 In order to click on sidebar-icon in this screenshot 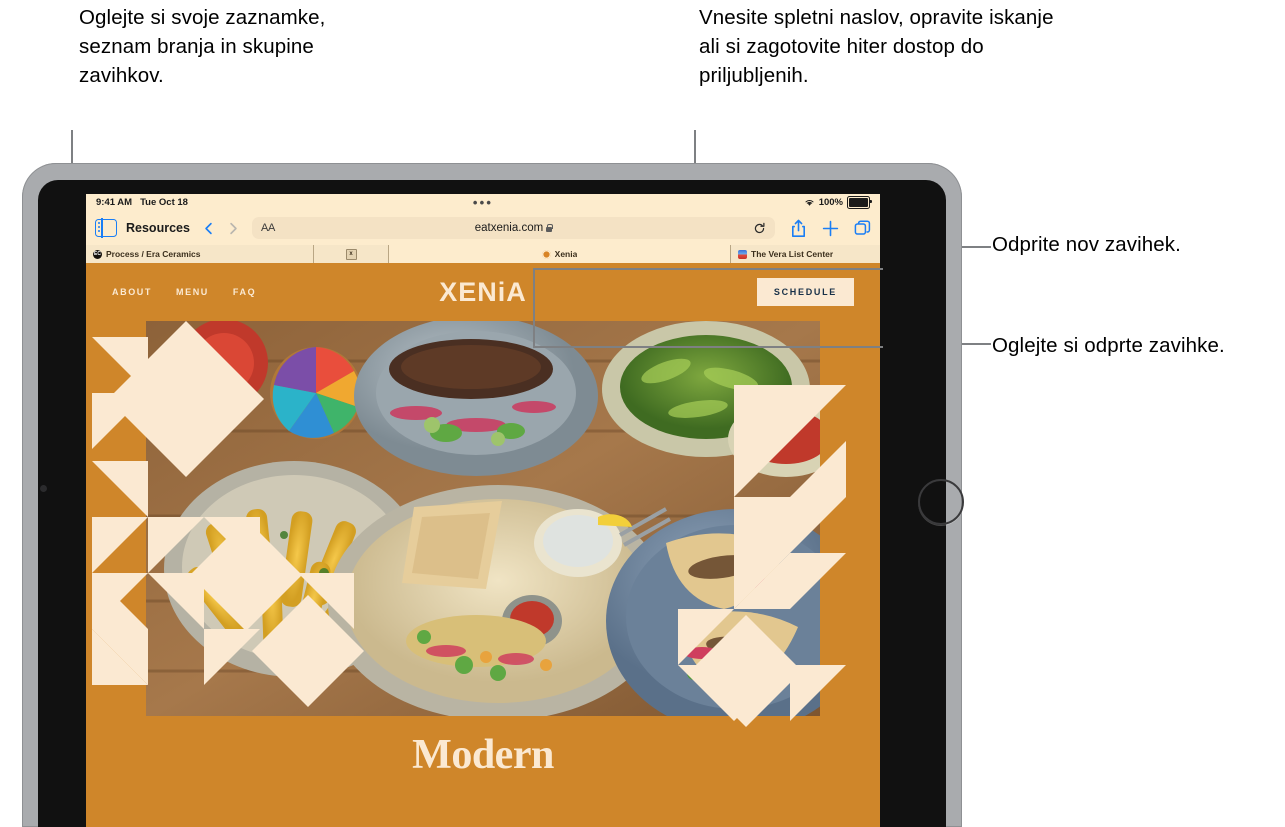, I will do `click(106, 228)`.